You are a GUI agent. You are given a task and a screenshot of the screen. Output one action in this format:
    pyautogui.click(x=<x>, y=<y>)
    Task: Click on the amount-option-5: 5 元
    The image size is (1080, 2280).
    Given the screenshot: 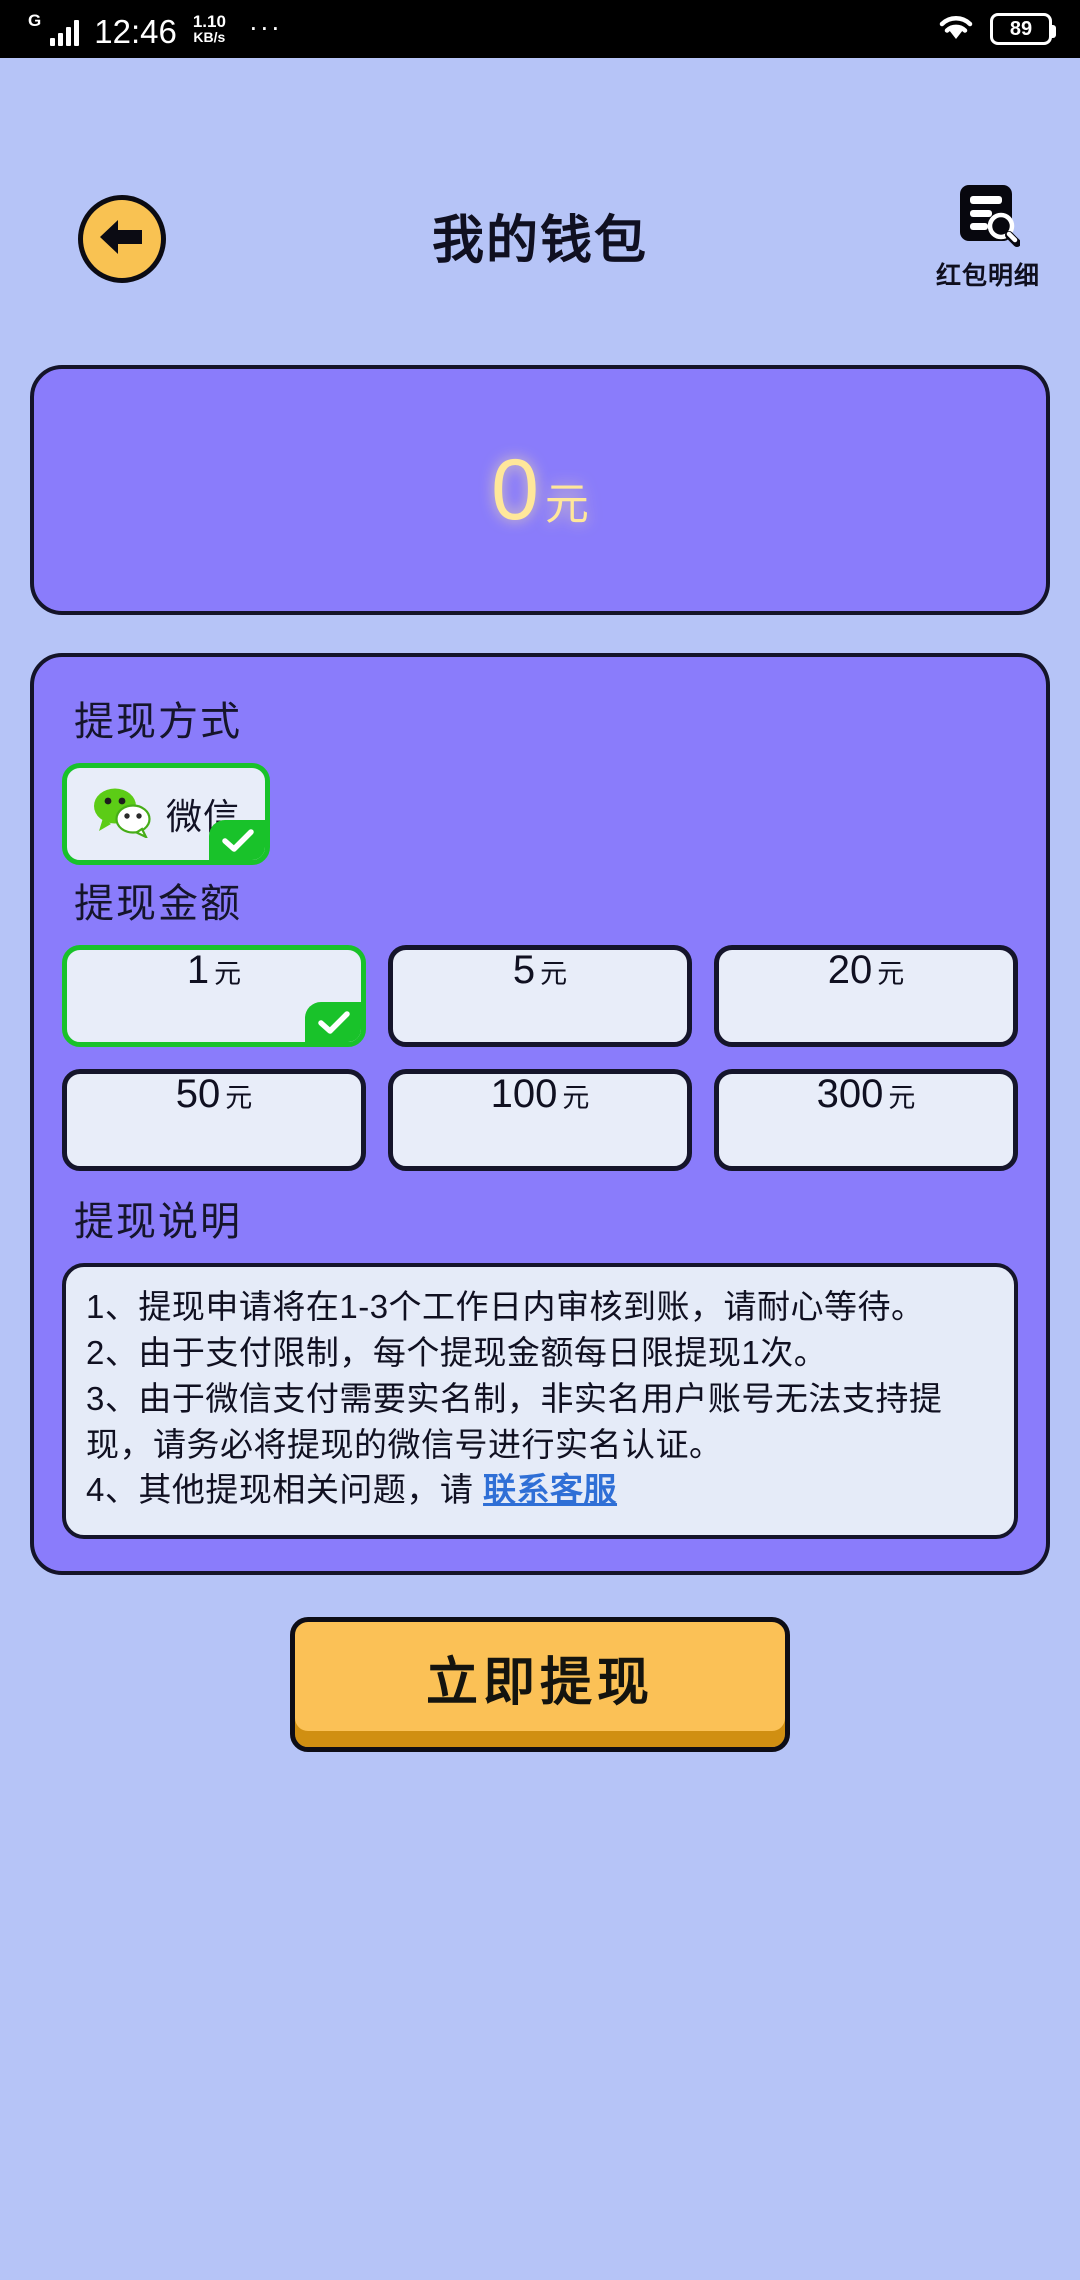 What is the action you would take?
    pyautogui.click(x=540, y=996)
    